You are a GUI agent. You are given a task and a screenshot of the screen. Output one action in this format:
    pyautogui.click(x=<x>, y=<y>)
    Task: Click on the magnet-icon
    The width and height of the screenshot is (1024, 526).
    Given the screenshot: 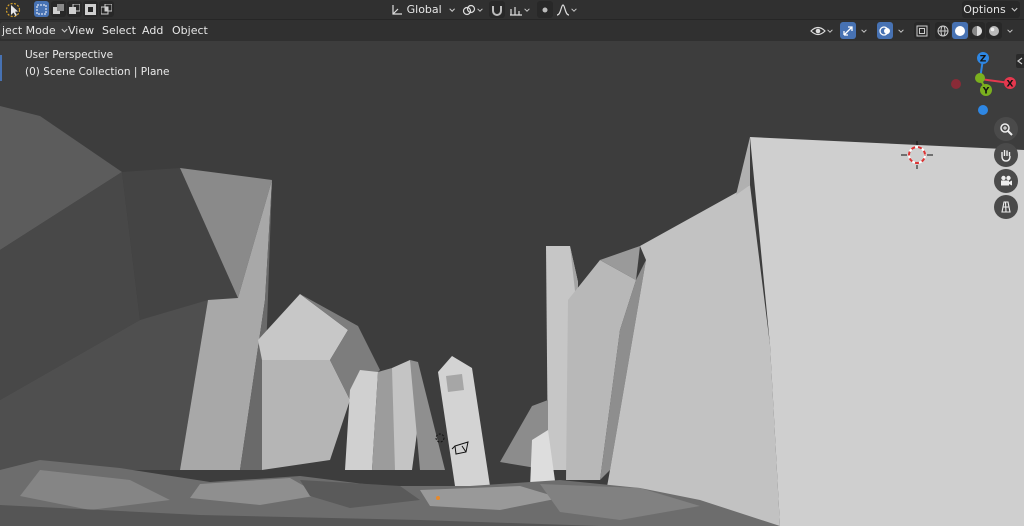 What is the action you would take?
    pyautogui.click(x=497, y=10)
    